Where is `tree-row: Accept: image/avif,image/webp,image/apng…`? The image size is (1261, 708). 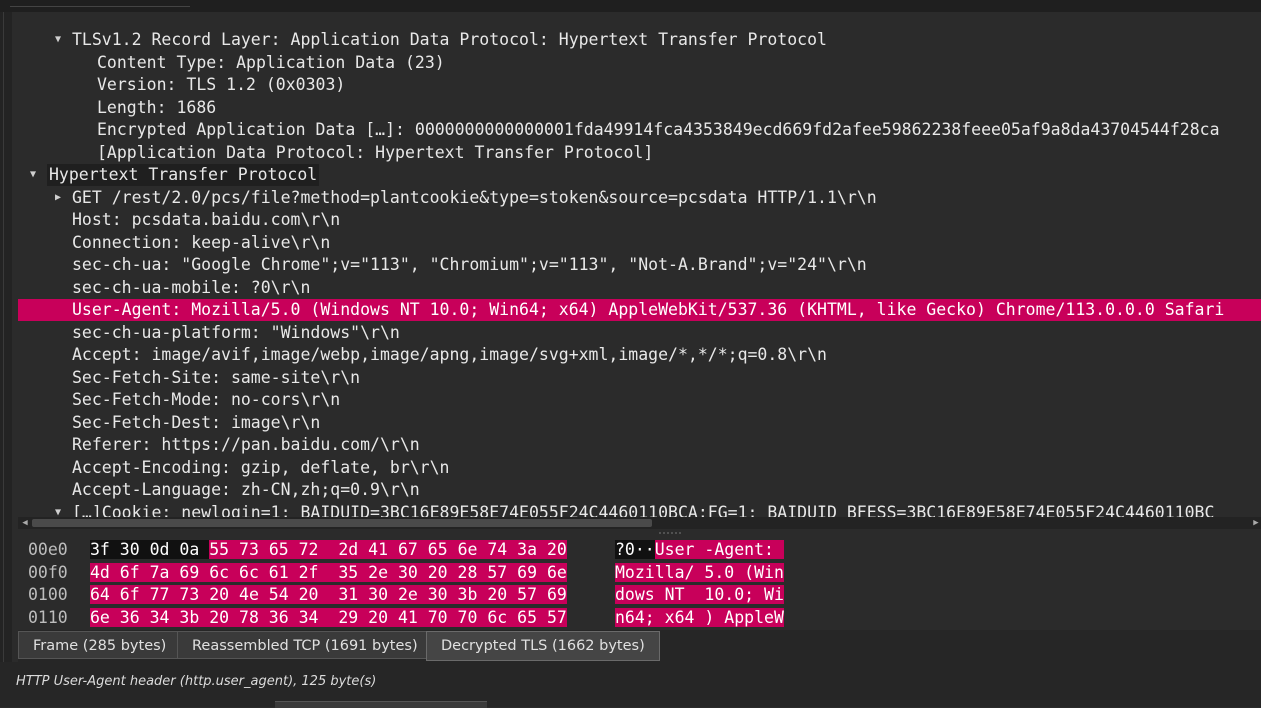 tree-row: Accept: image/avif,image/webp,image/apng… is located at coordinates (639, 355).